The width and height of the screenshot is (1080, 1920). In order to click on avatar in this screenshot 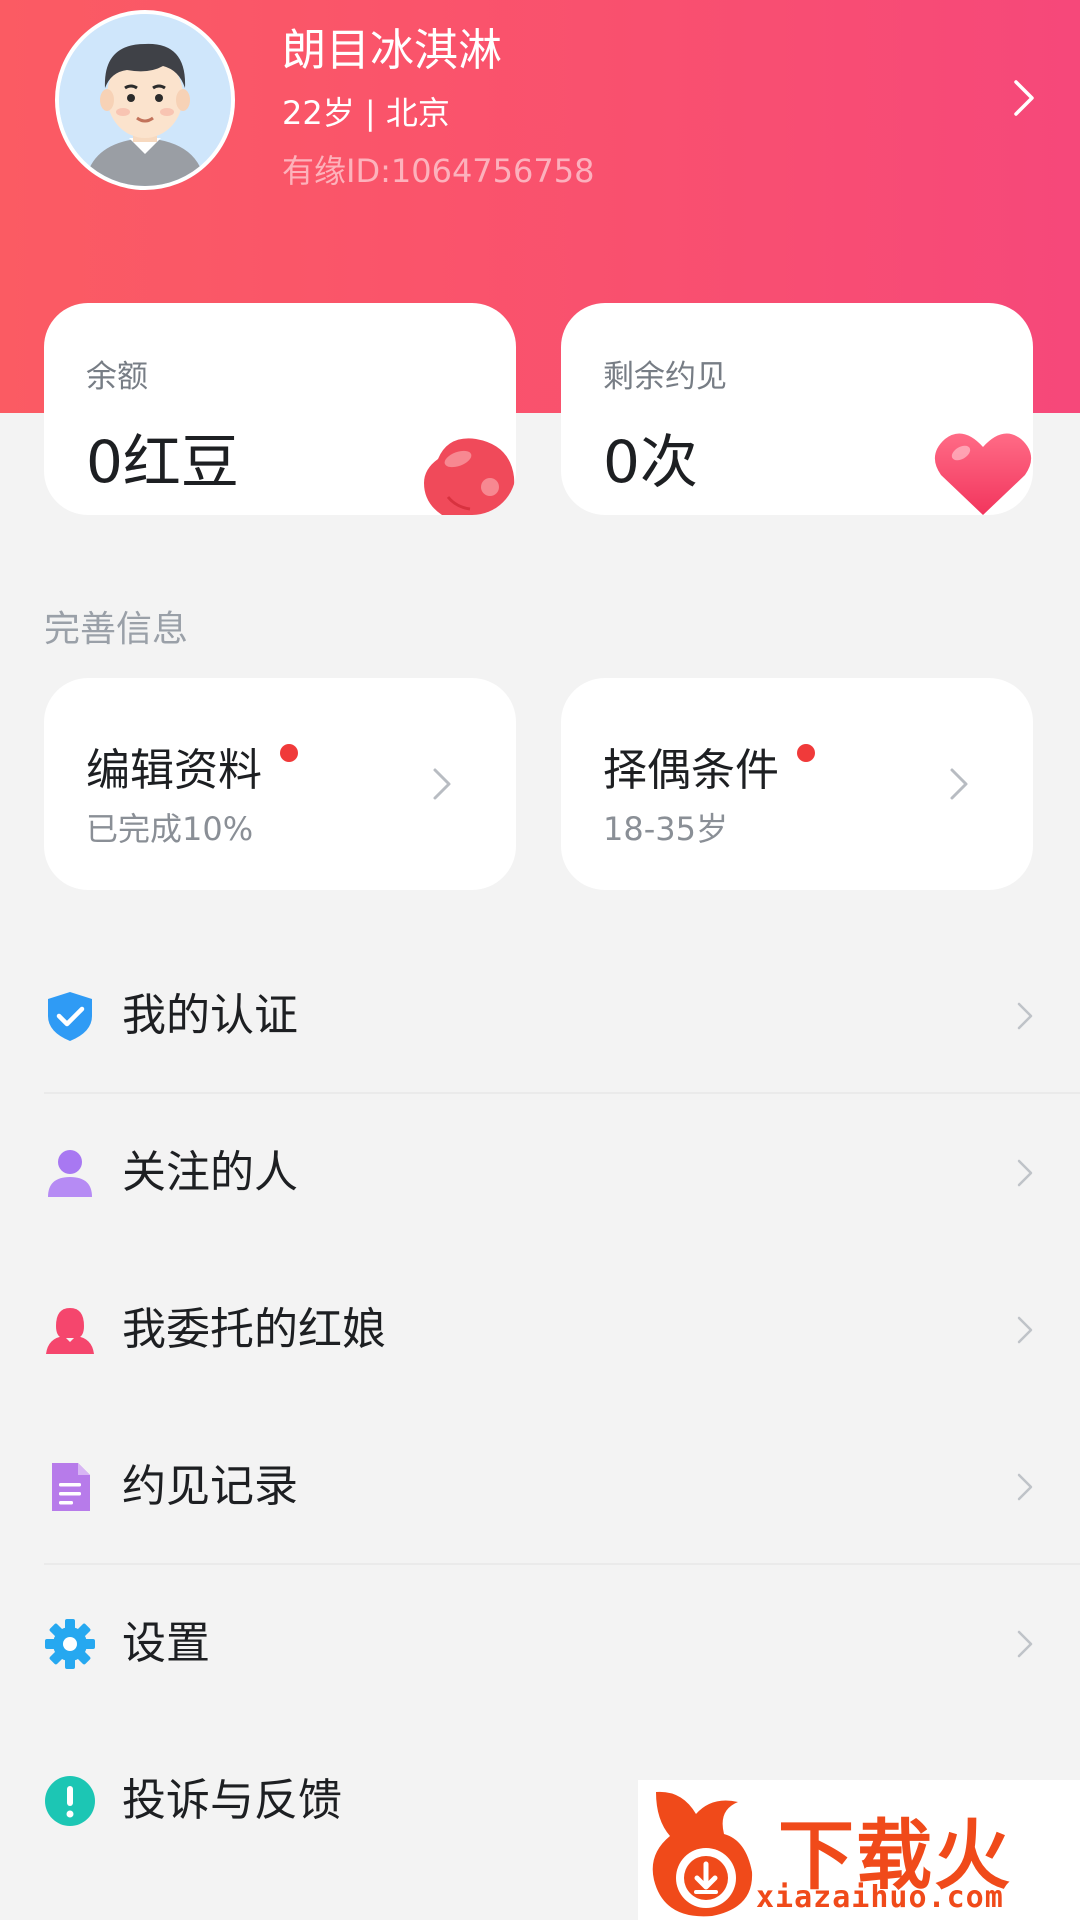, I will do `click(145, 100)`.